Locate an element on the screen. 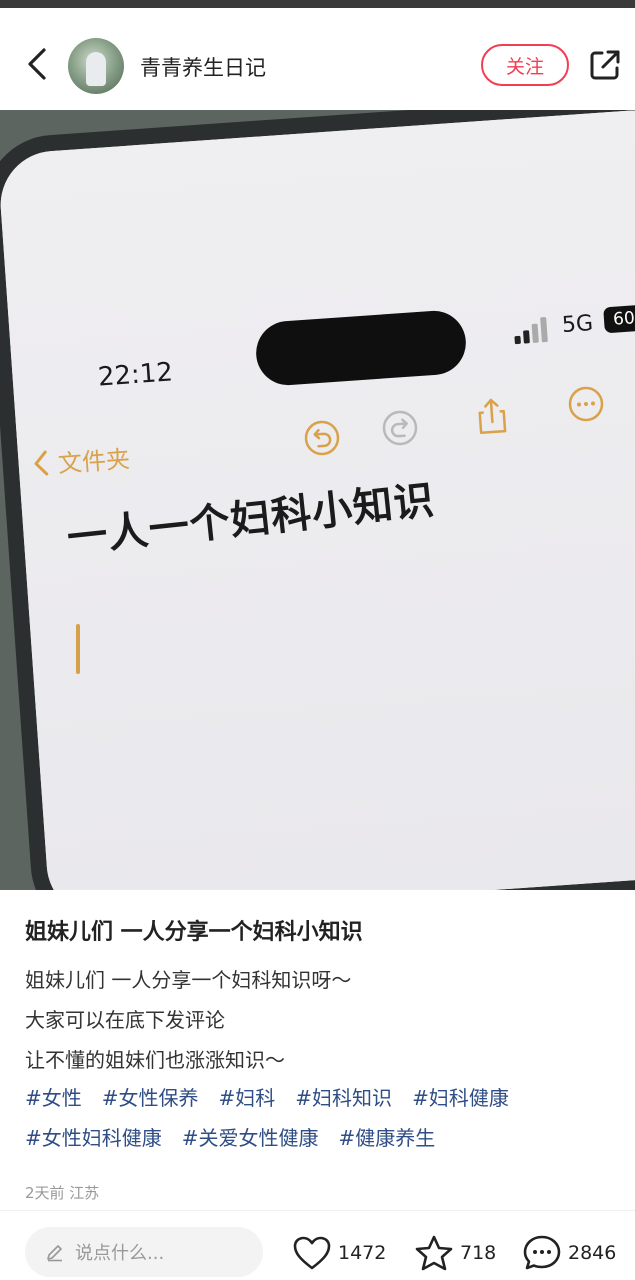 The image size is (635, 1280). tag: #健康养生 is located at coordinates (387, 1138).